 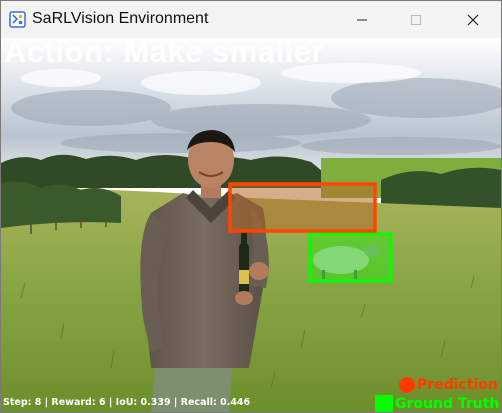 I want to click on minimize-button, so click(x=362, y=19).